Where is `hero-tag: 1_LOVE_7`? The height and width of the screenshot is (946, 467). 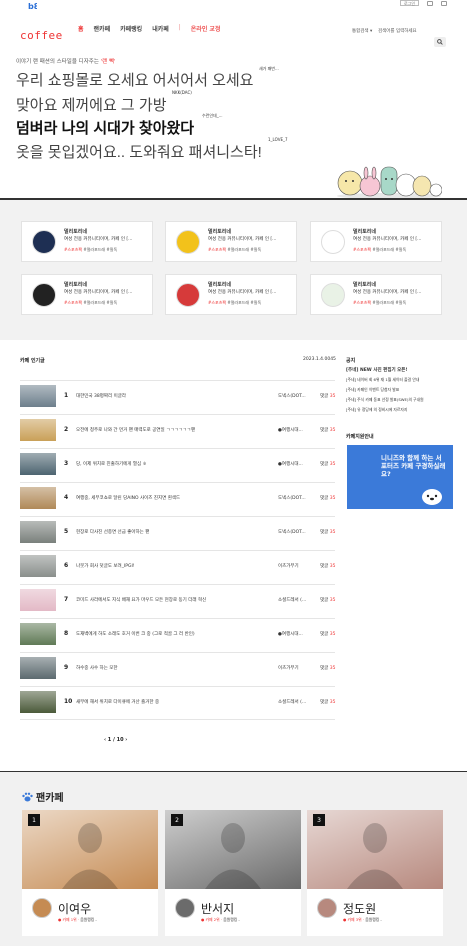
hero-tag: 1_LOVE_7 is located at coordinates (278, 139).